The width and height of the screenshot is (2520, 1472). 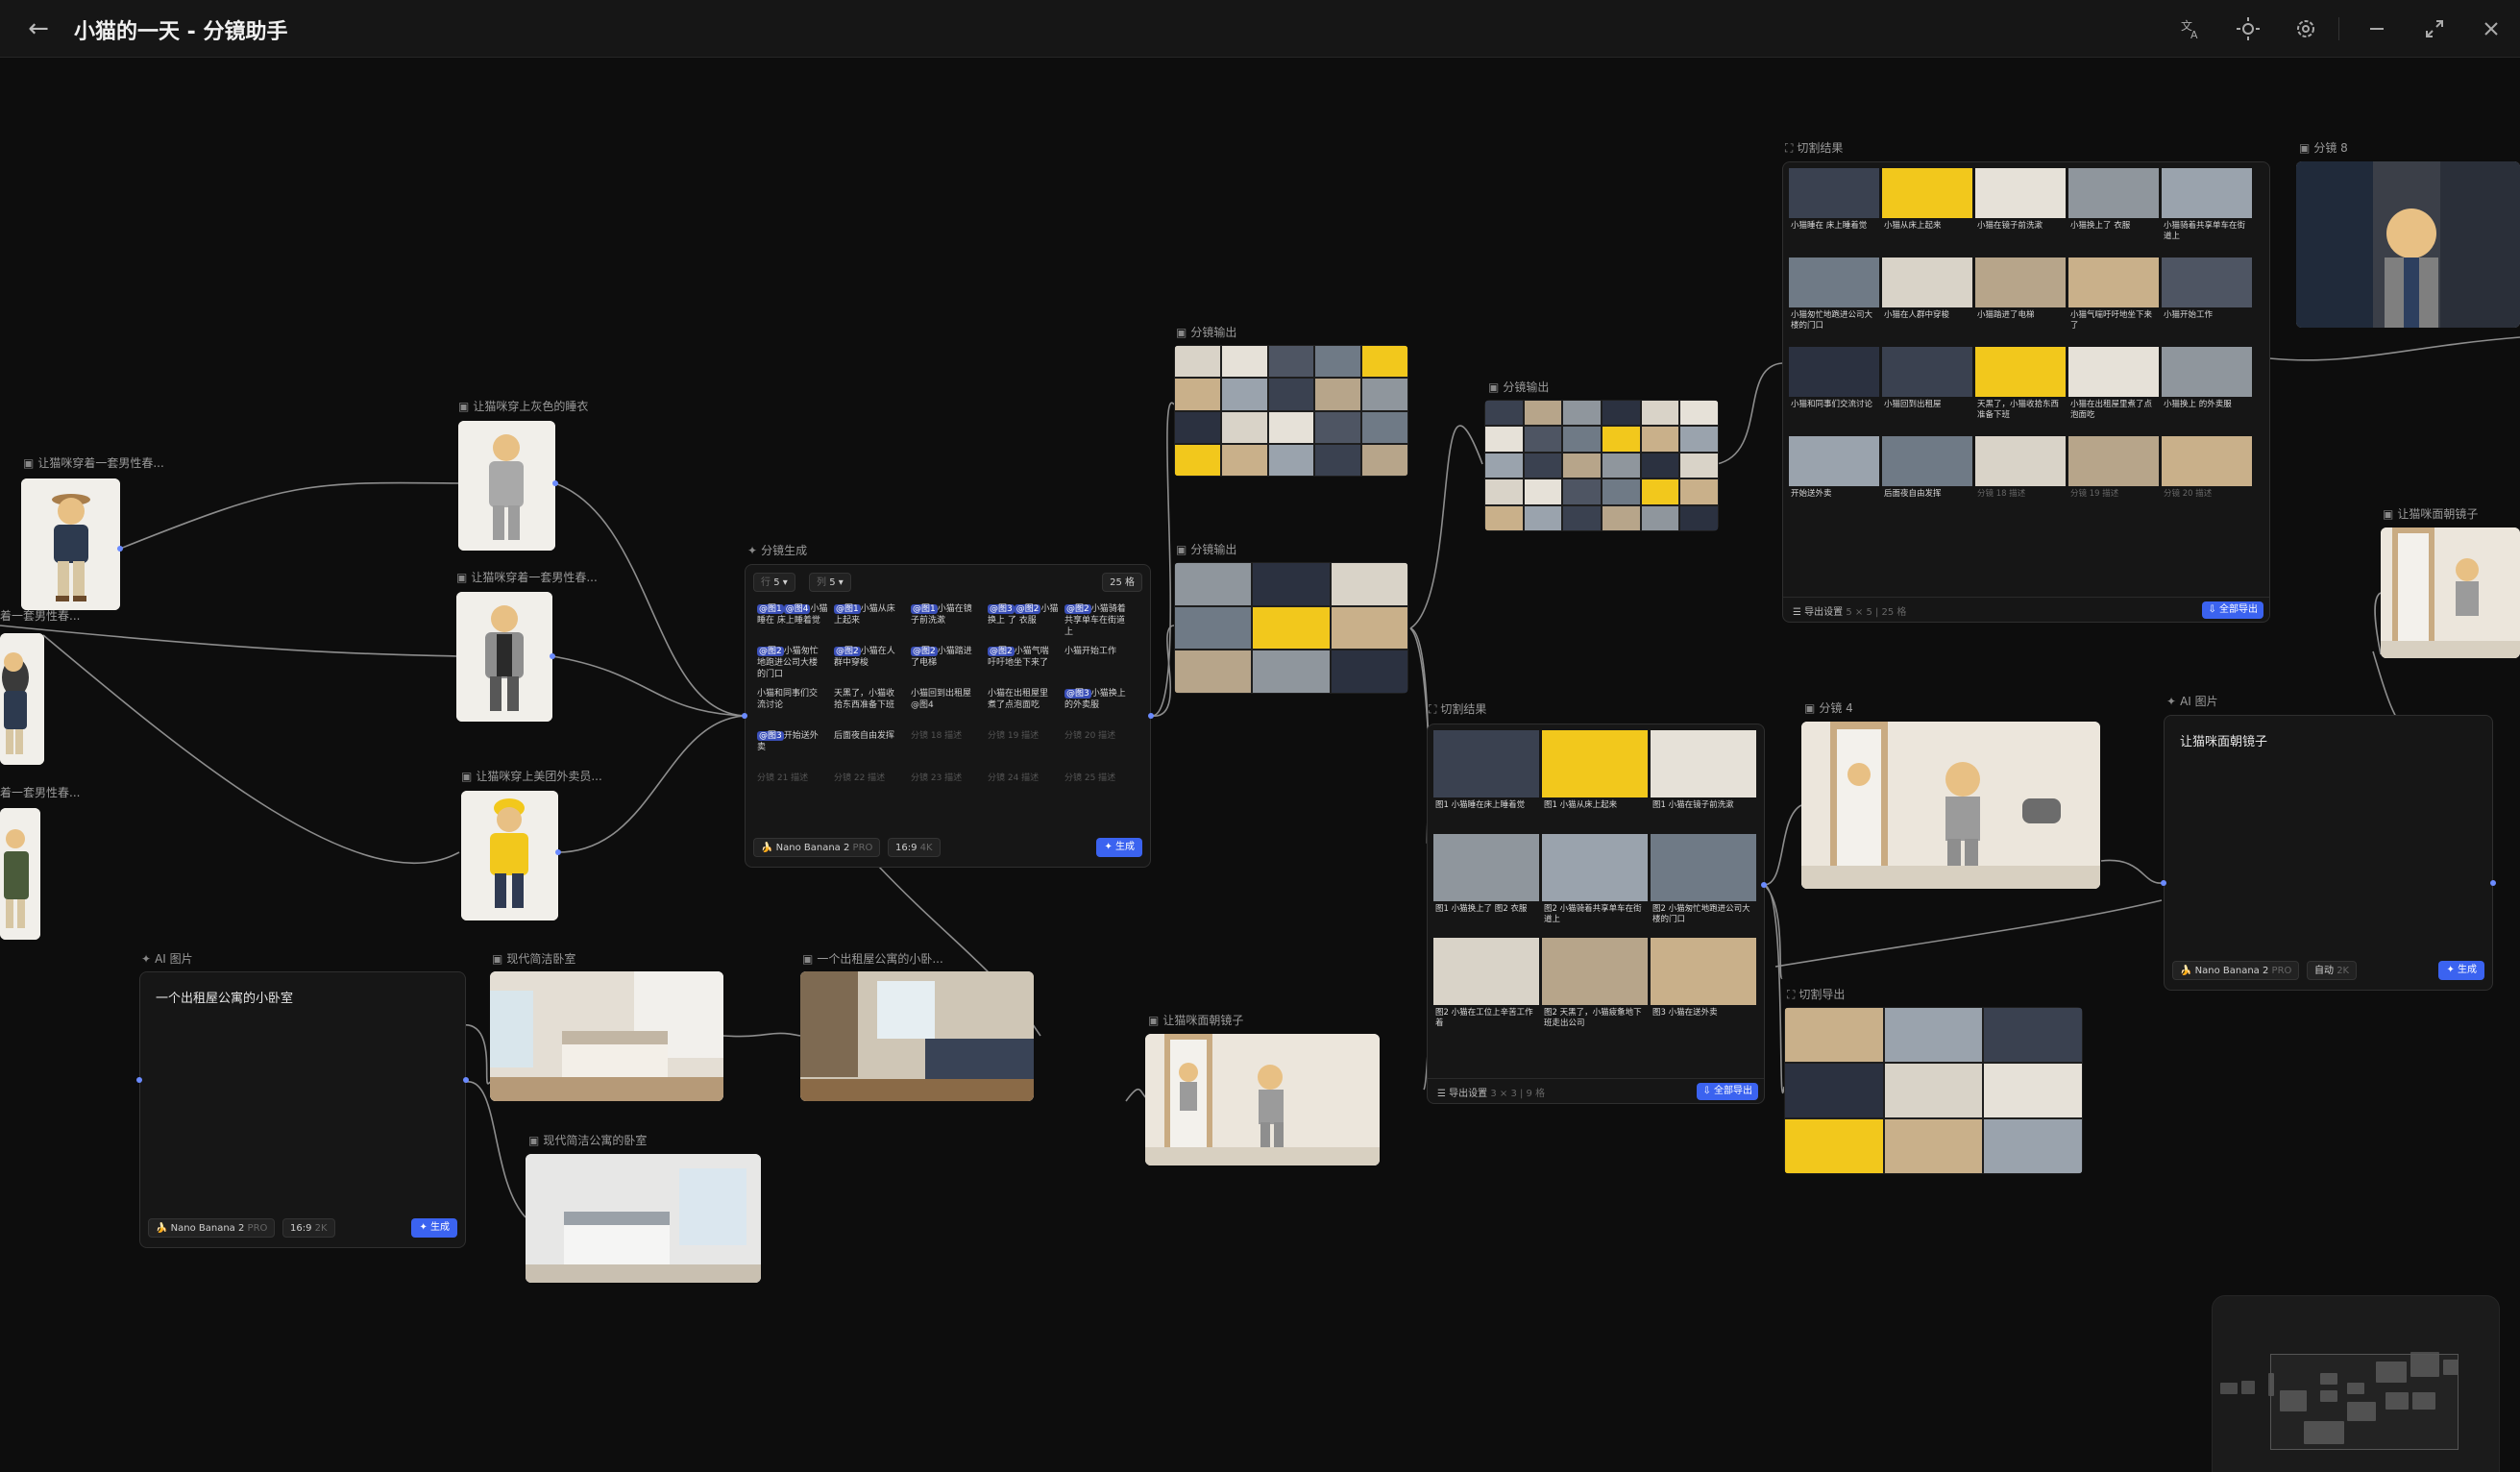 What do you see at coordinates (870, 699) in the screenshot?
I see `storyboard-cell: 天黑了，小猫收 拾东西准备下班` at bounding box center [870, 699].